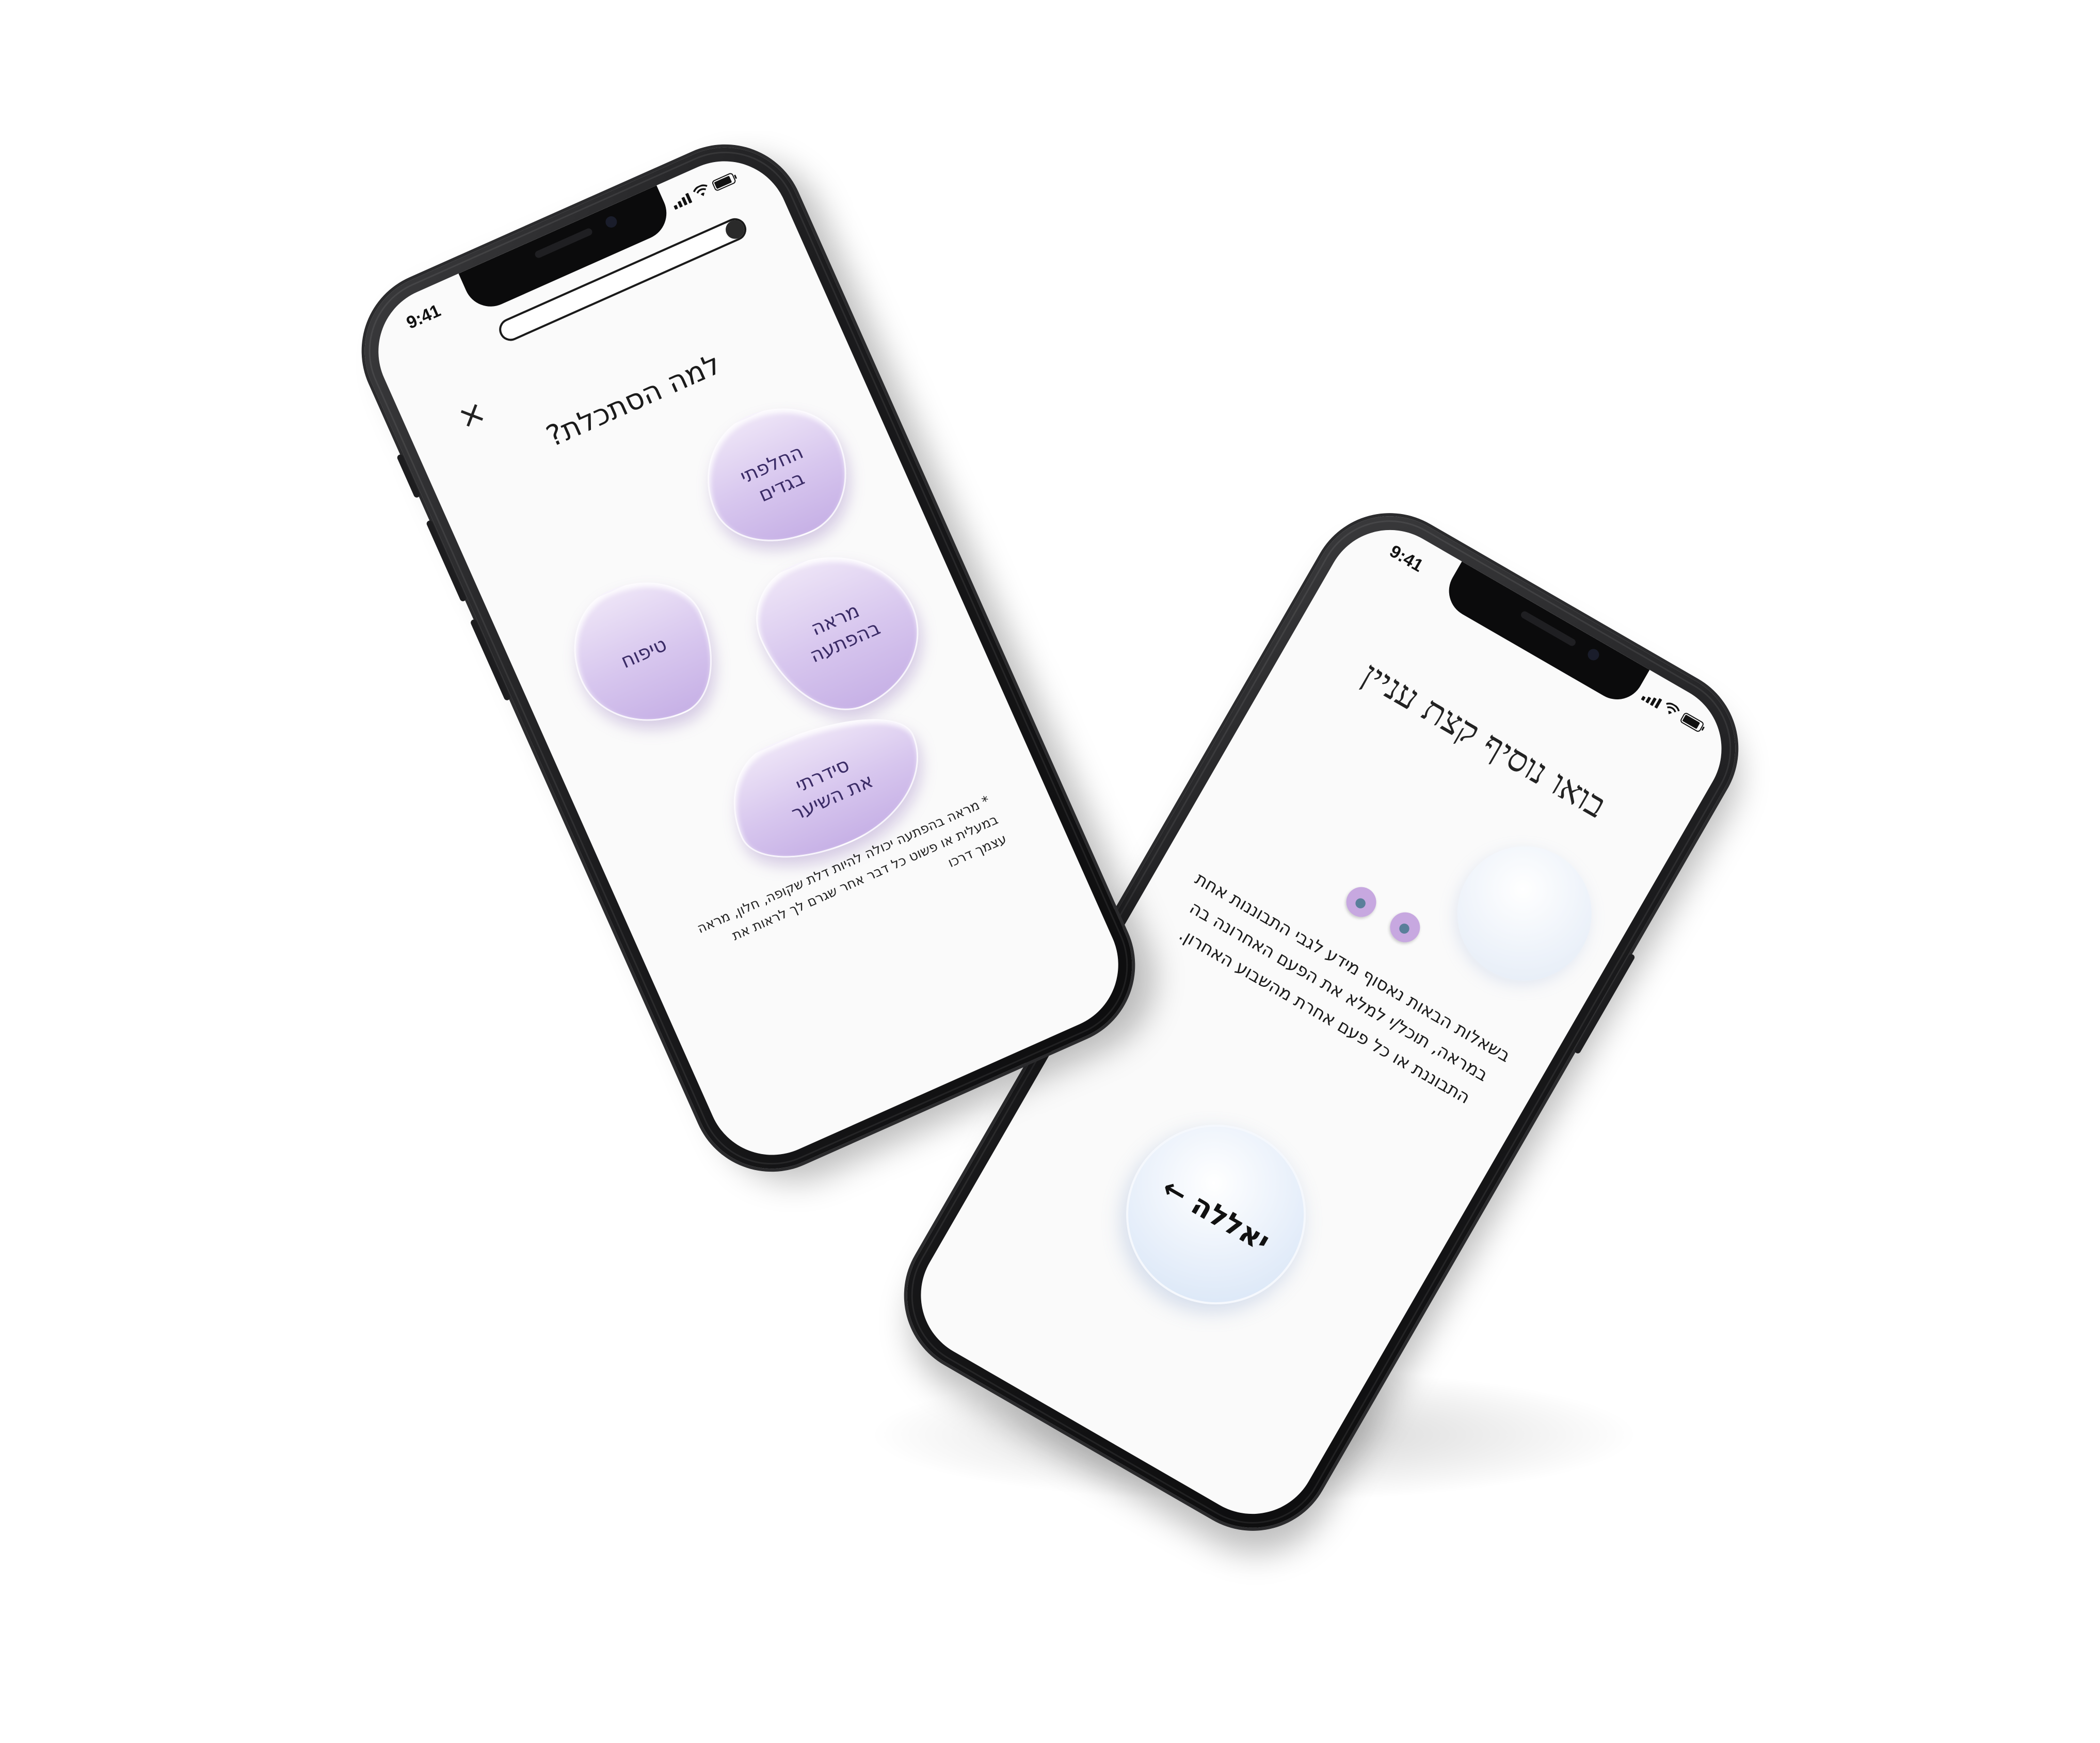  Describe the element at coordinates (1524, 913) in the screenshot. I see `decorative-orb` at that location.